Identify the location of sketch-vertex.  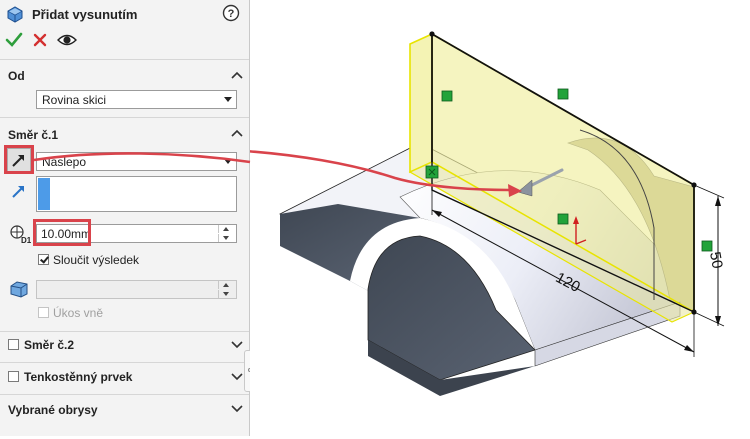
(432, 34).